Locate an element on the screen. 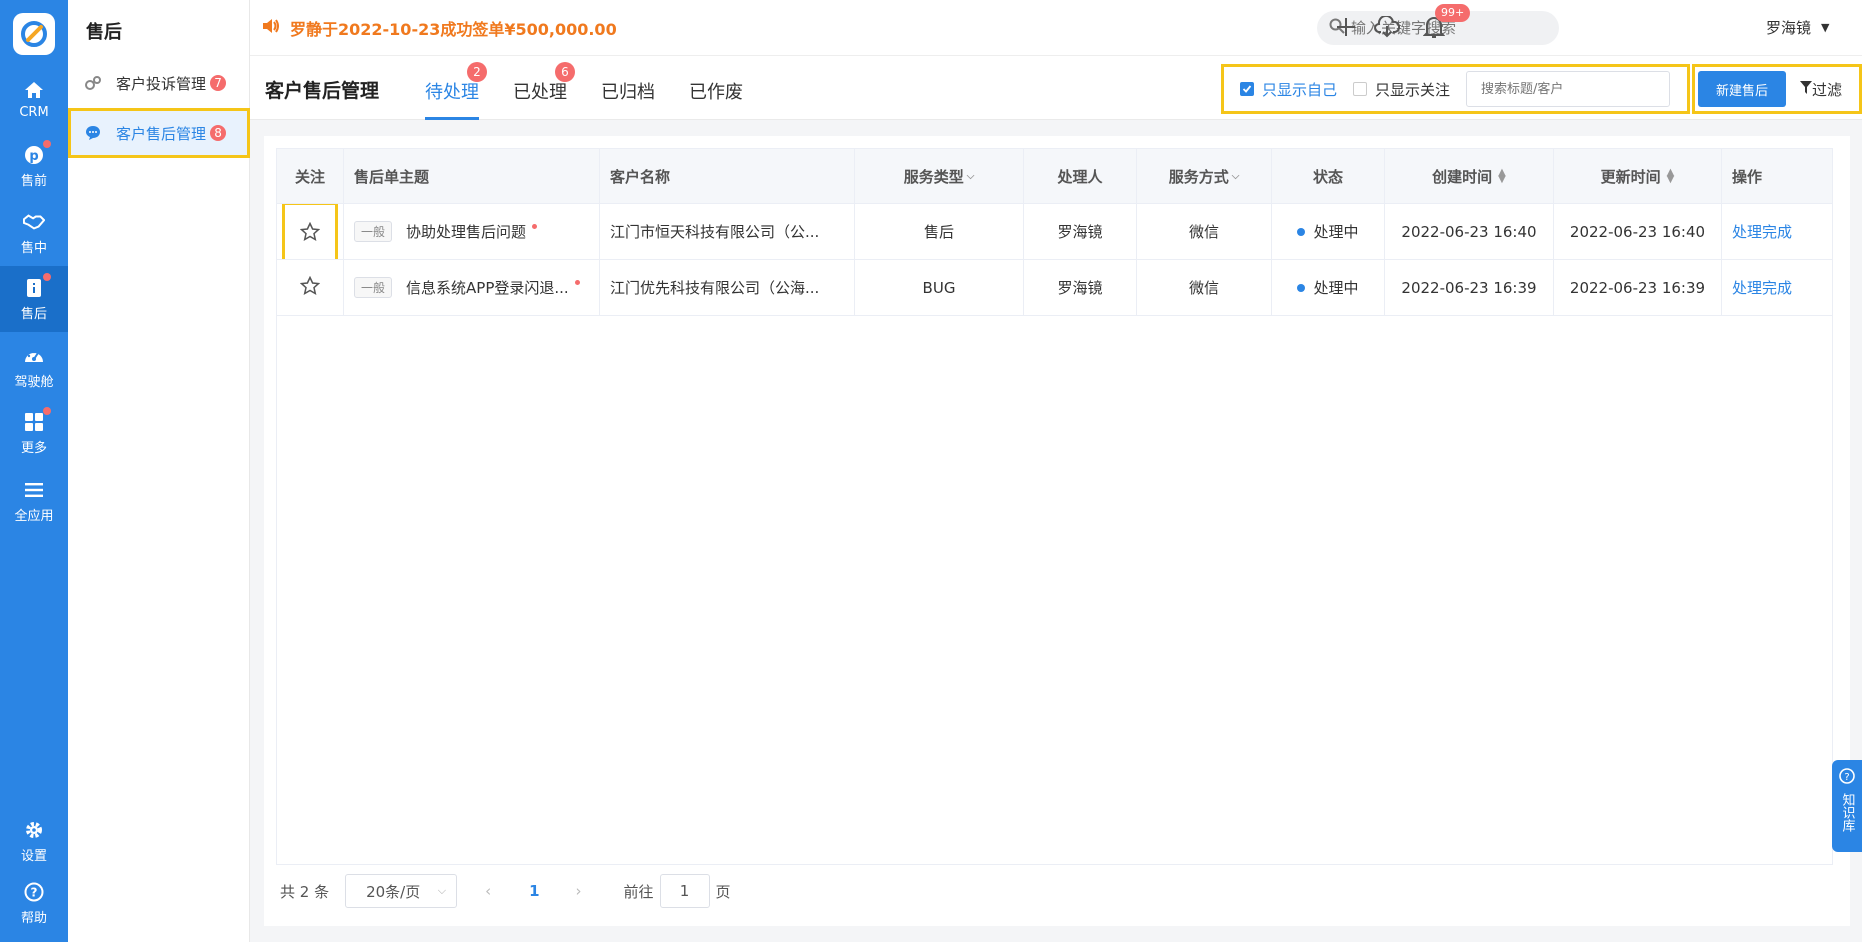 The height and width of the screenshot is (942, 1862). tab-archived: 已归档 is located at coordinates (628, 99).